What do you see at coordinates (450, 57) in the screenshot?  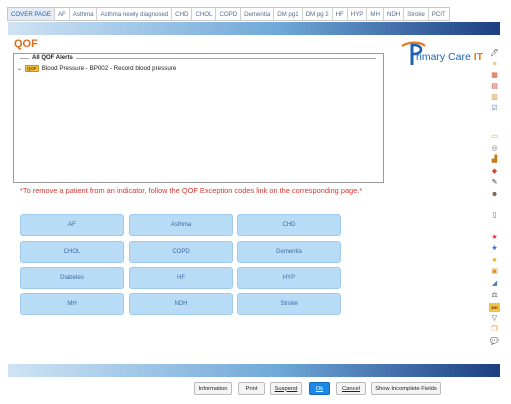 I see `logo-wordmark: rimary Care IT` at bounding box center [450, 57].